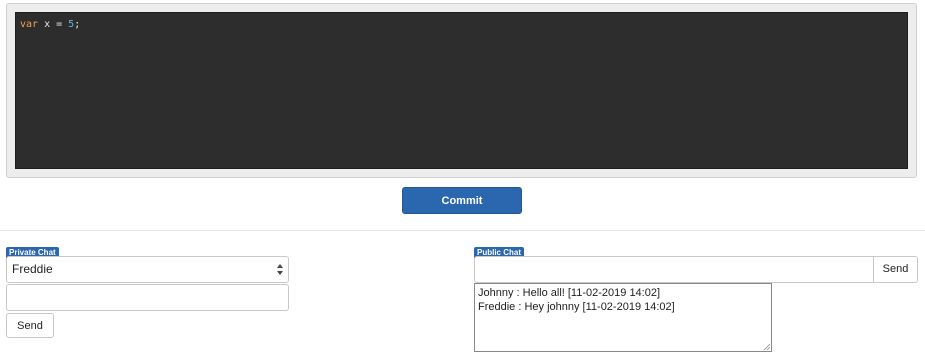  What do you see at coordinates (77, 24) in the screenshot?
I see `code-terminator: ;` at bounding box center [77, 24].